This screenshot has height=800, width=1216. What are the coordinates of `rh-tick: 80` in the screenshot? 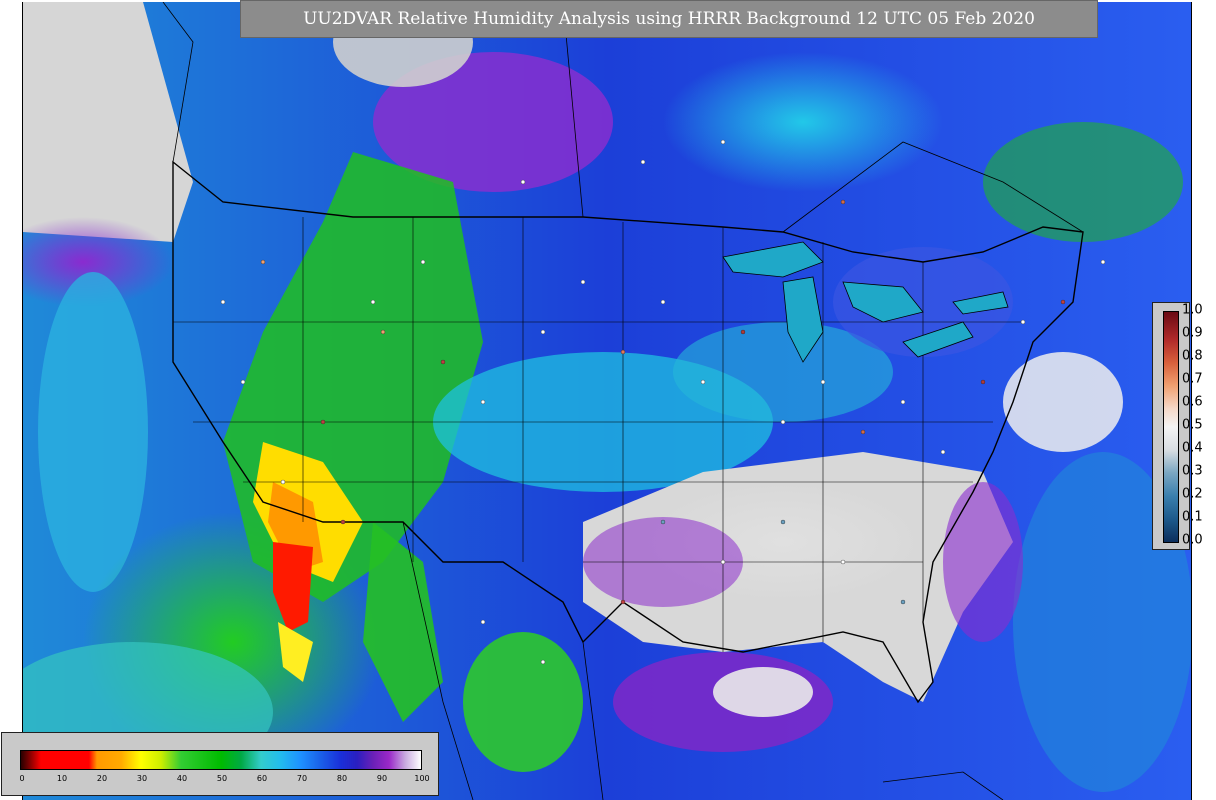 It's located at (342, 778).